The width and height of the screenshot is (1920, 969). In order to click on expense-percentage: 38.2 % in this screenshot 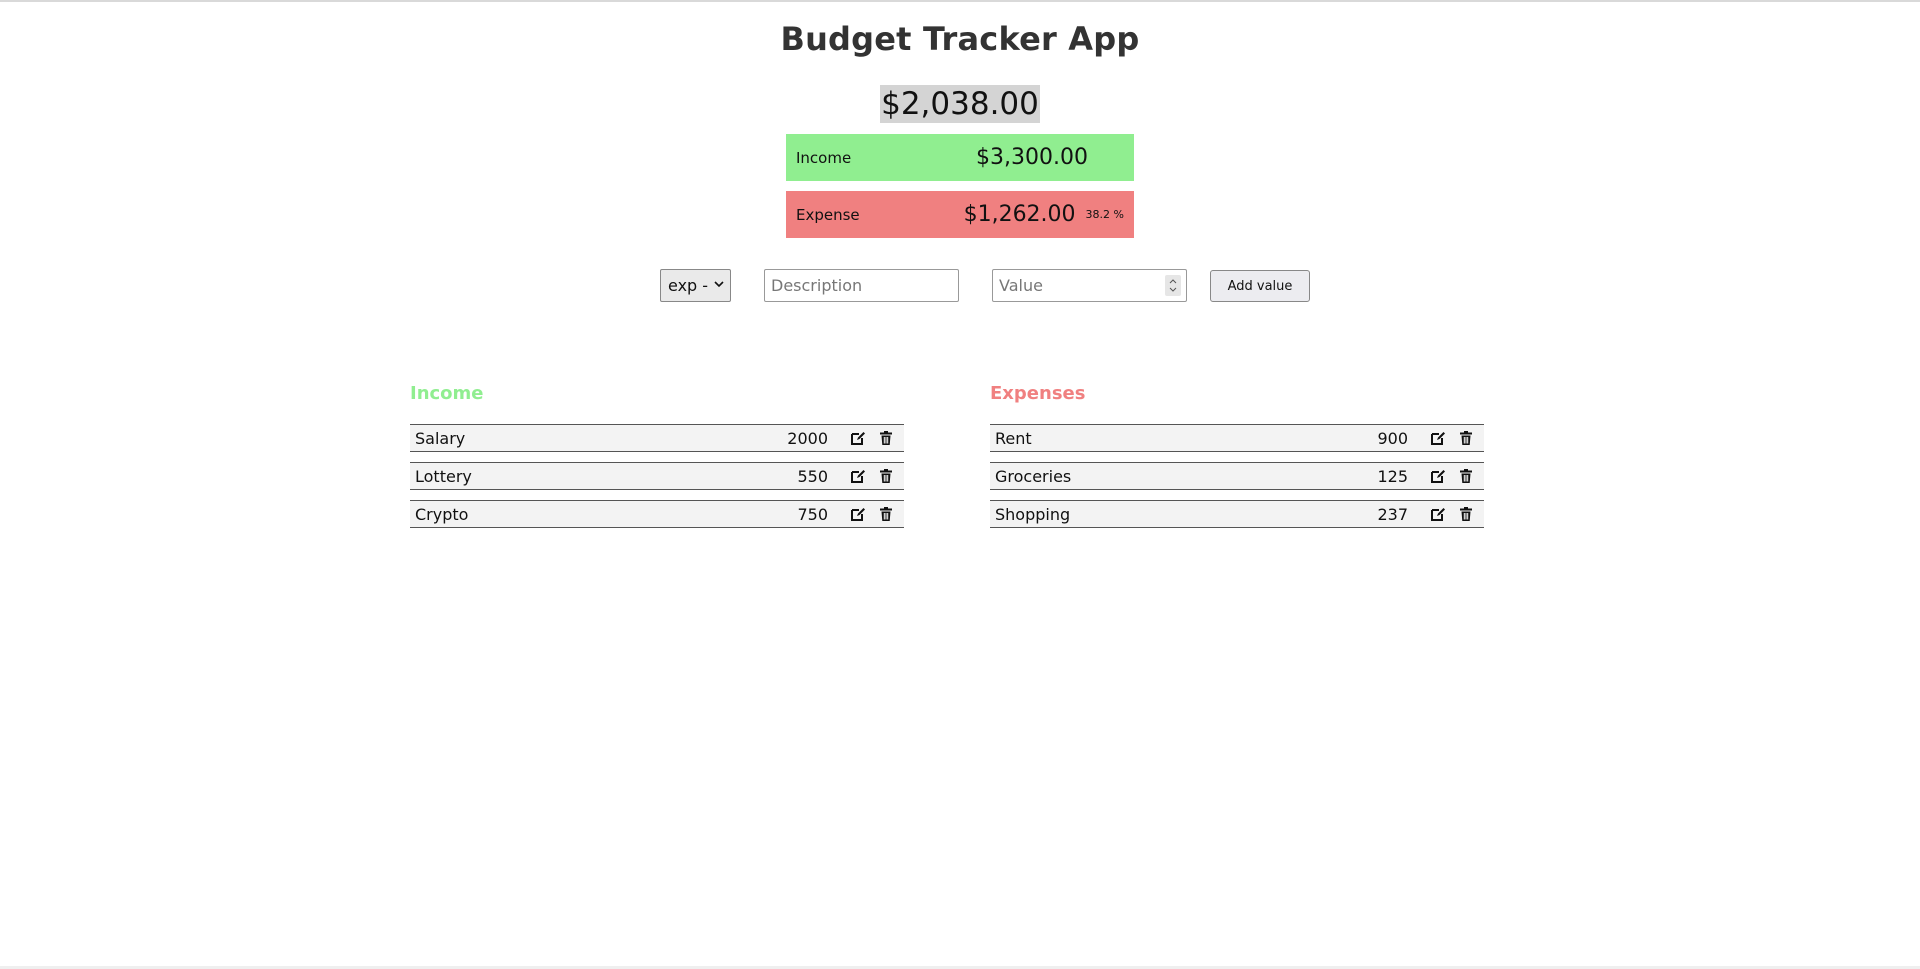, I will do `click(1104, 214)`.